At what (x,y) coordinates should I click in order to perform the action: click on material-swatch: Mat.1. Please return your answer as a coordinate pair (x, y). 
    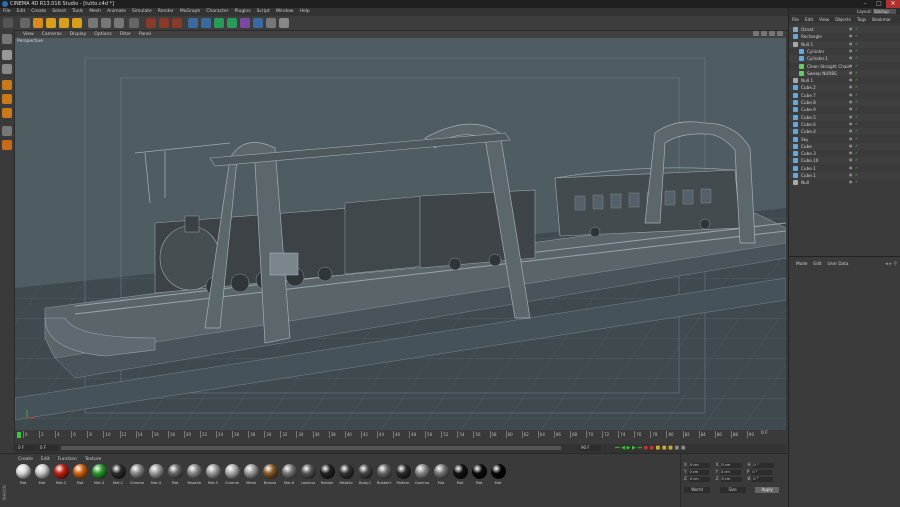
    Looking at the image, I should click on (118, 474).